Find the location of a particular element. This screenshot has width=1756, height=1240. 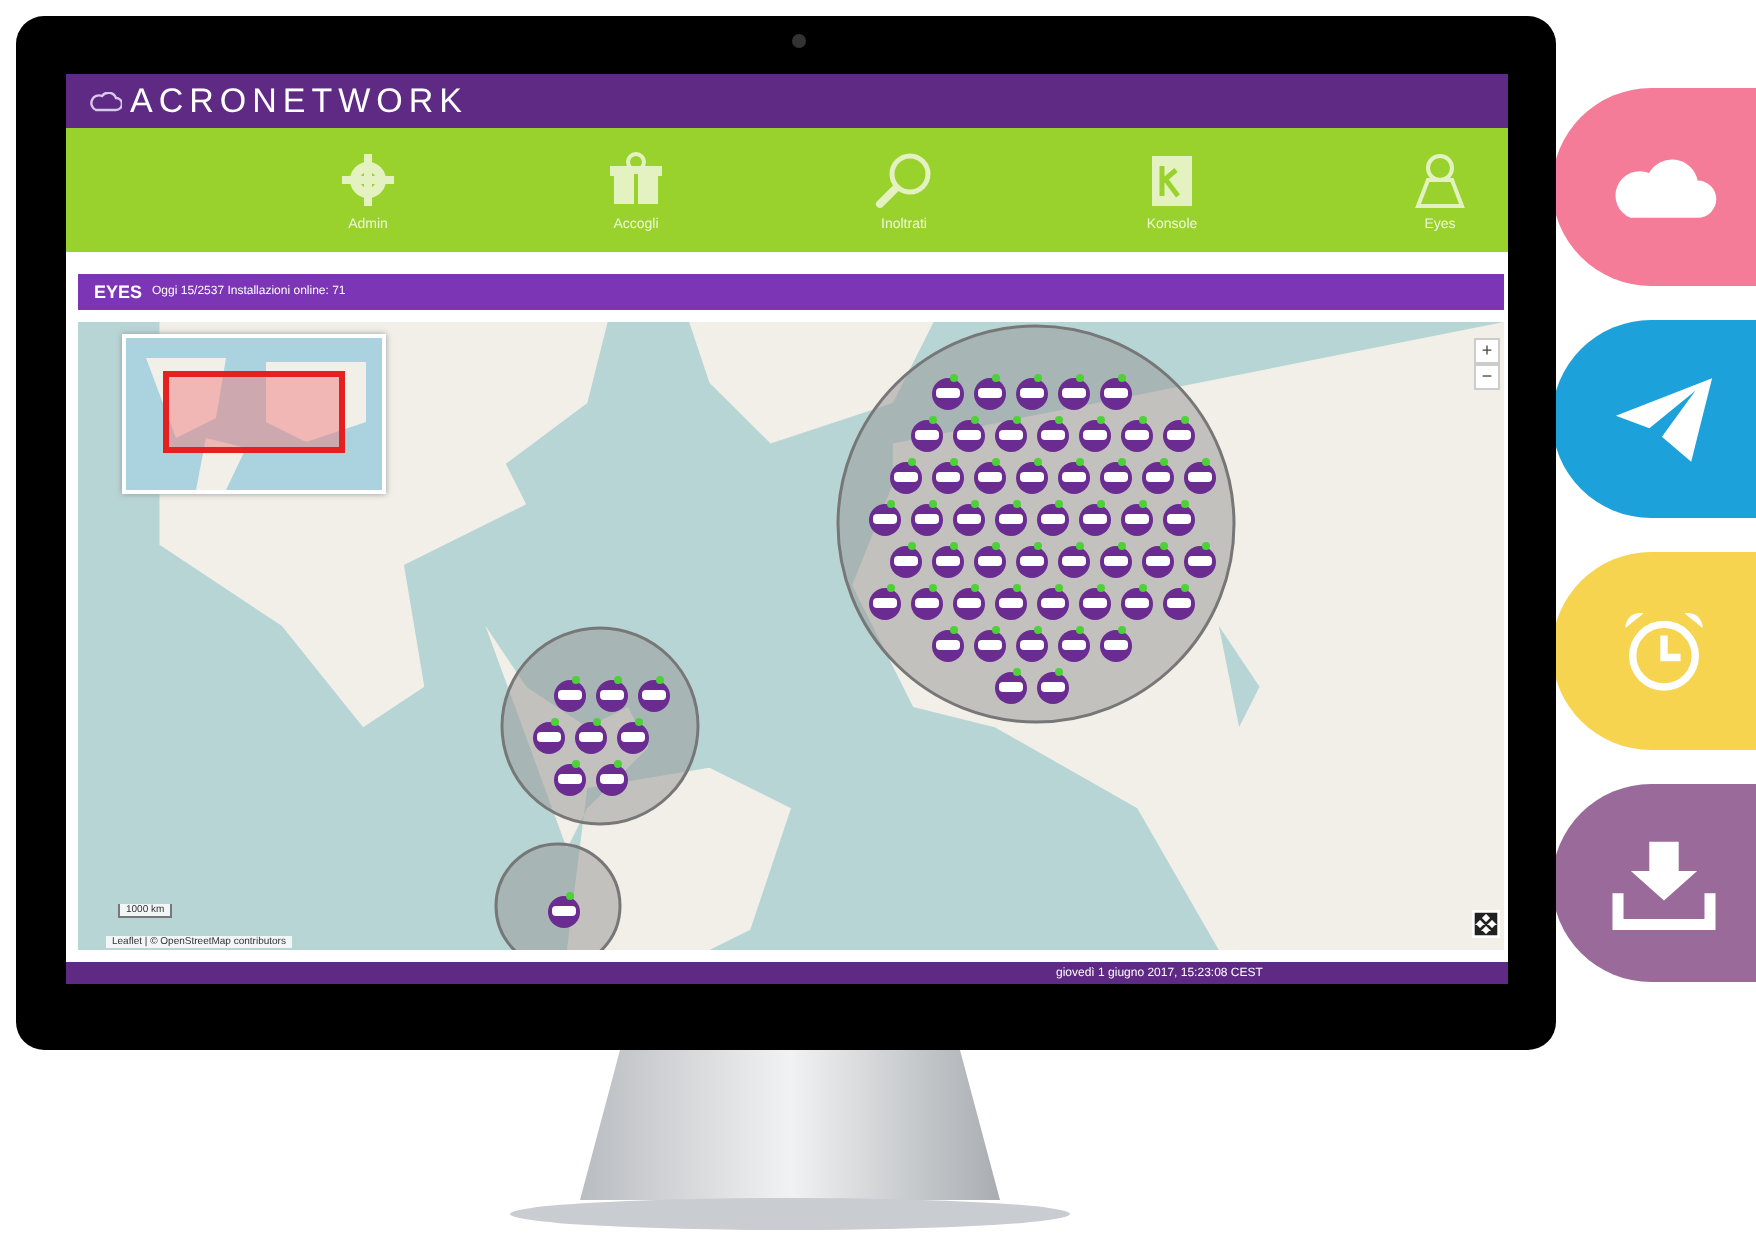

fullscreen-button is located at coordinates (1486, 924).